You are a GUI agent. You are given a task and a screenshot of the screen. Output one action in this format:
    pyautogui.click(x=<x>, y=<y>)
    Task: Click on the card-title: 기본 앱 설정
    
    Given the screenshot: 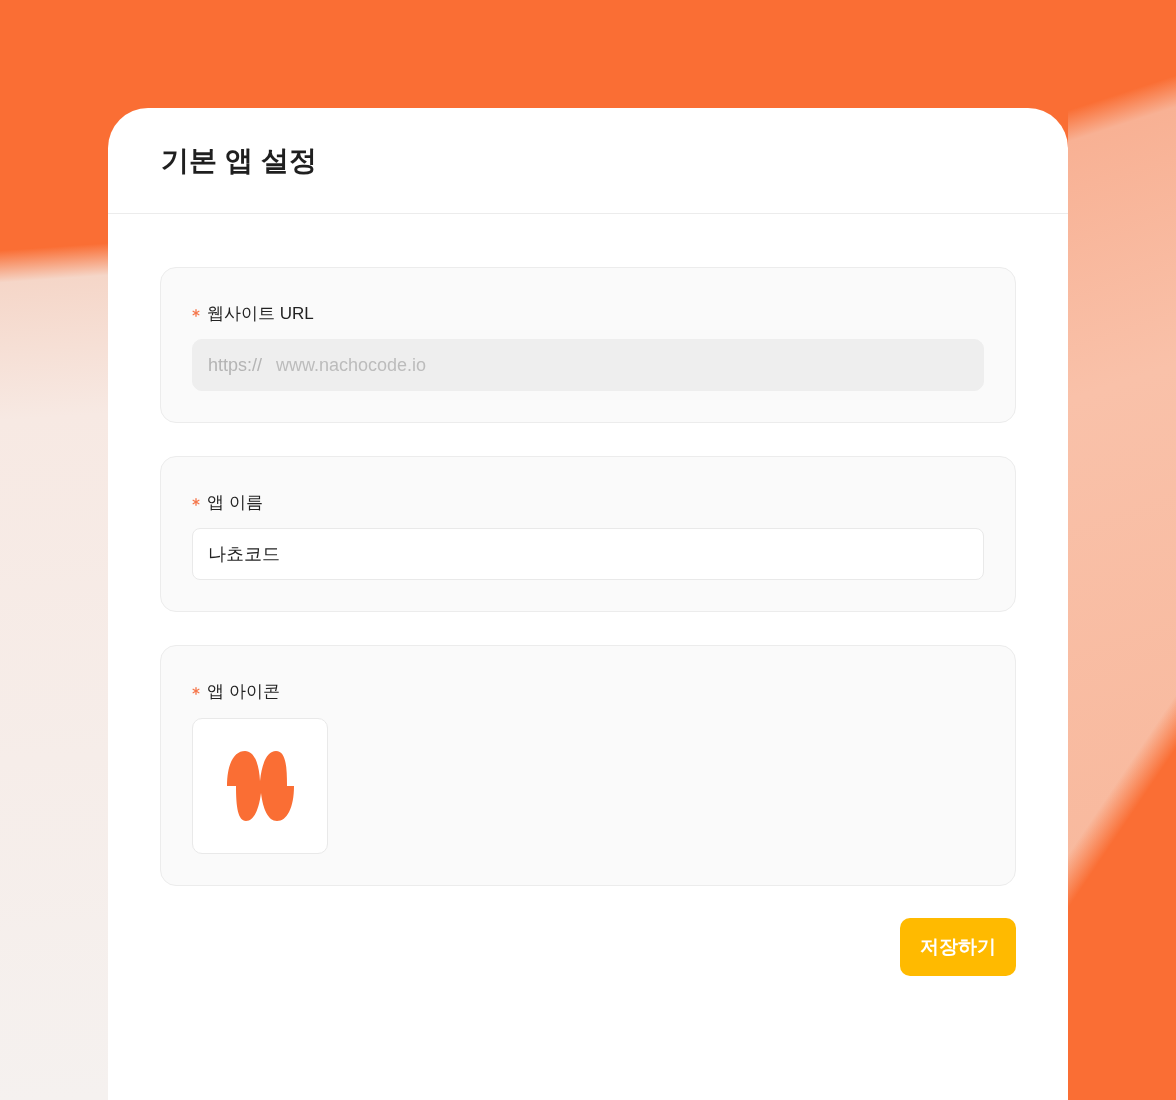 What is the action you would take?
    pyautogui.click(x=239, y=160)
    